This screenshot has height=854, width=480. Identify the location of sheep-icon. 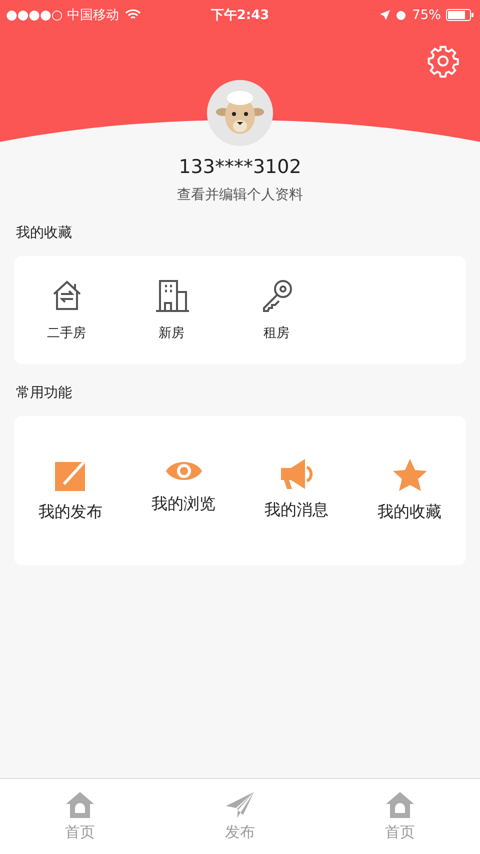
(240, 113).